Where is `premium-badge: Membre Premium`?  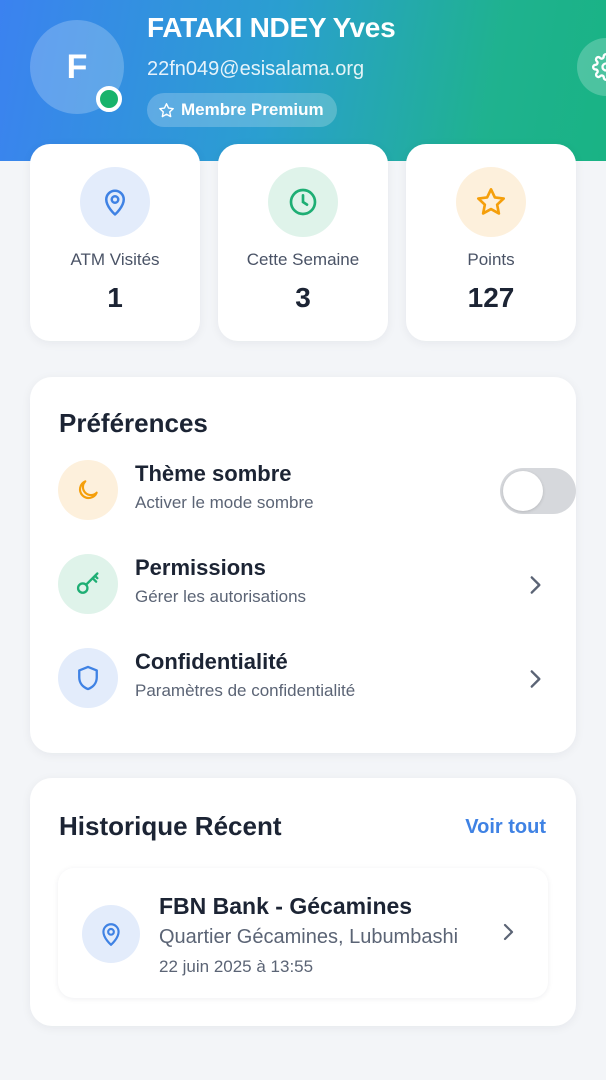 premium-badge: Membre Premium is located at coordinates (242, 110).